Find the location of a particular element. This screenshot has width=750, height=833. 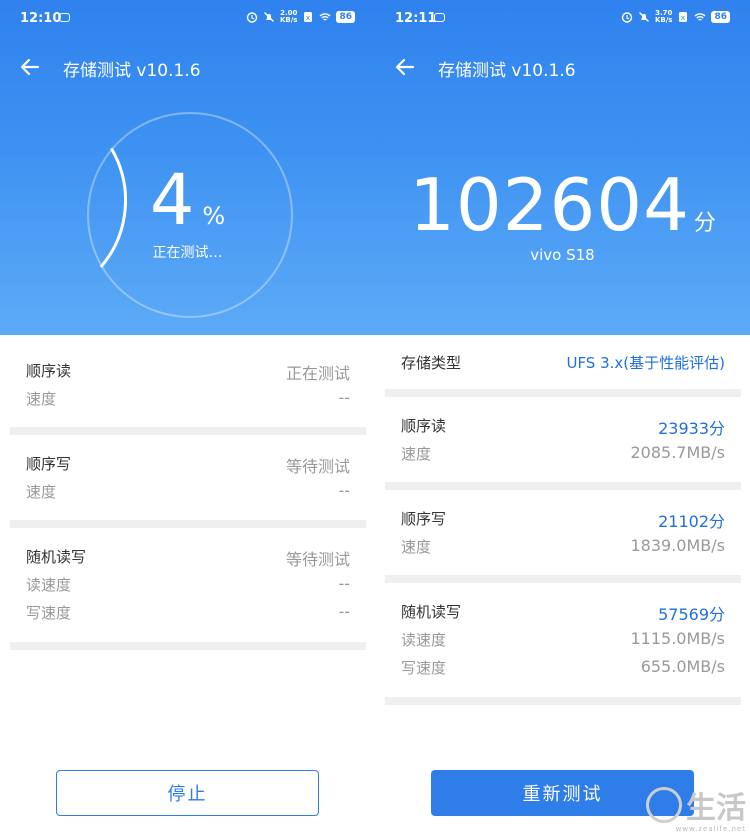

card-sequential-write: 顺序写 21102分 速度 1839.0MB/s is located at coordinates (563, 536).